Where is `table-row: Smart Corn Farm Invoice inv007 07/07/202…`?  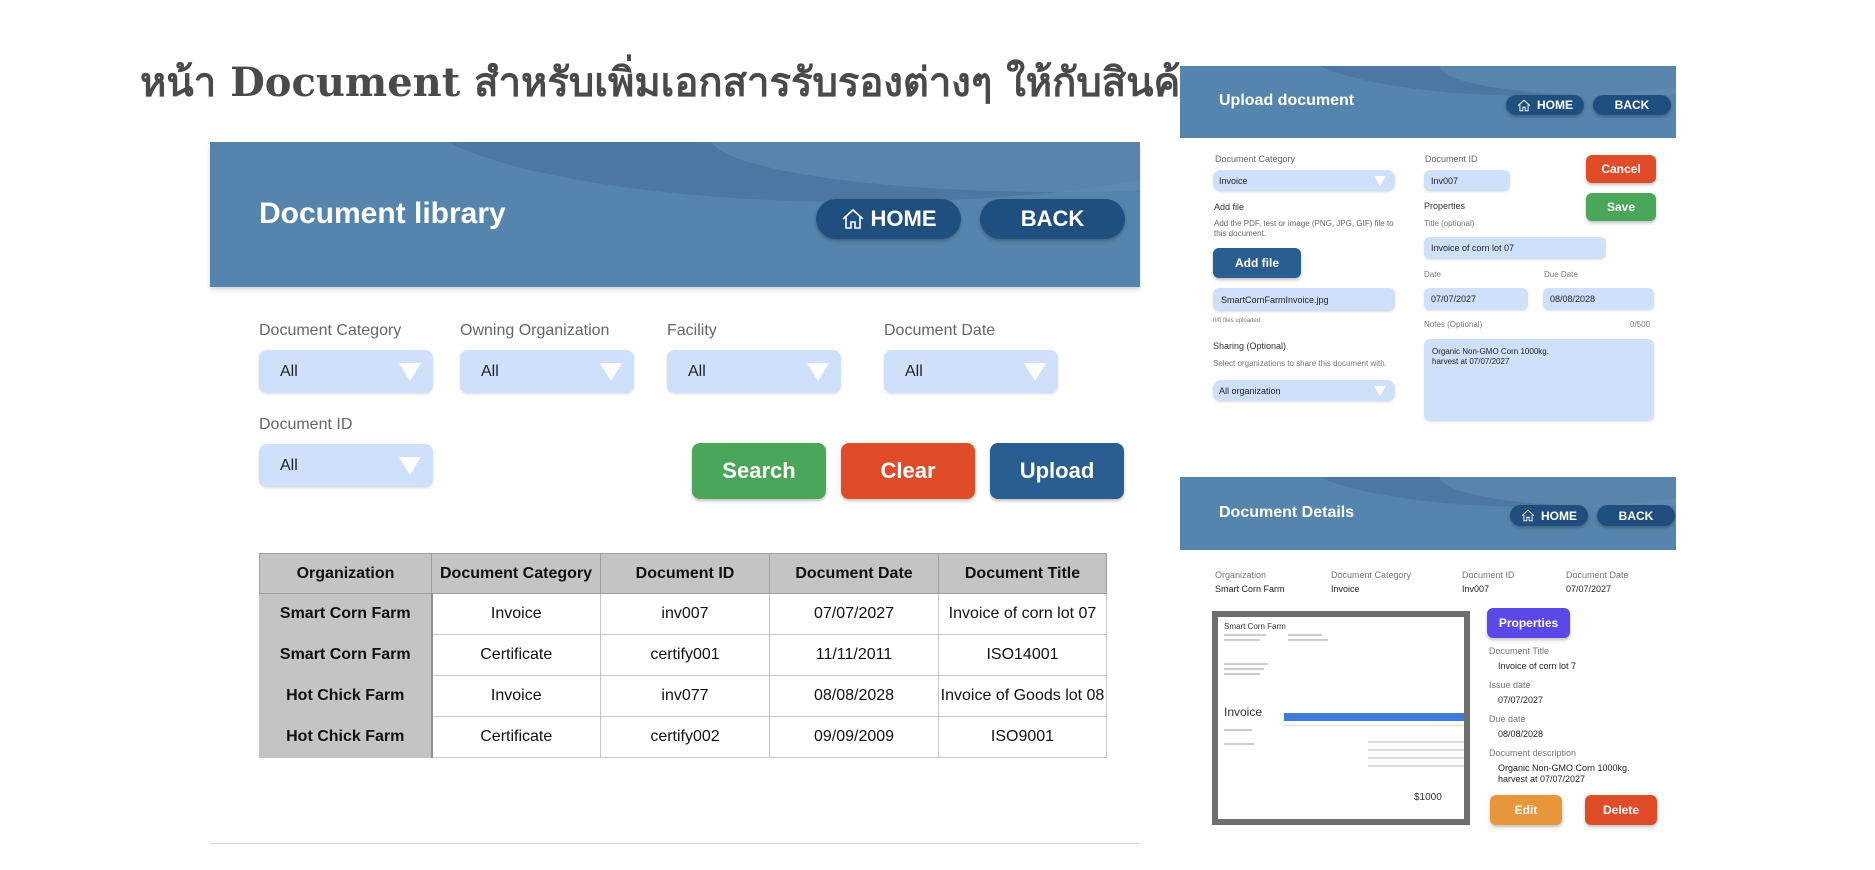 table-row: Smart Corn Farm Invoice inv007 07/07/202… is located at coordinates (683, 614).